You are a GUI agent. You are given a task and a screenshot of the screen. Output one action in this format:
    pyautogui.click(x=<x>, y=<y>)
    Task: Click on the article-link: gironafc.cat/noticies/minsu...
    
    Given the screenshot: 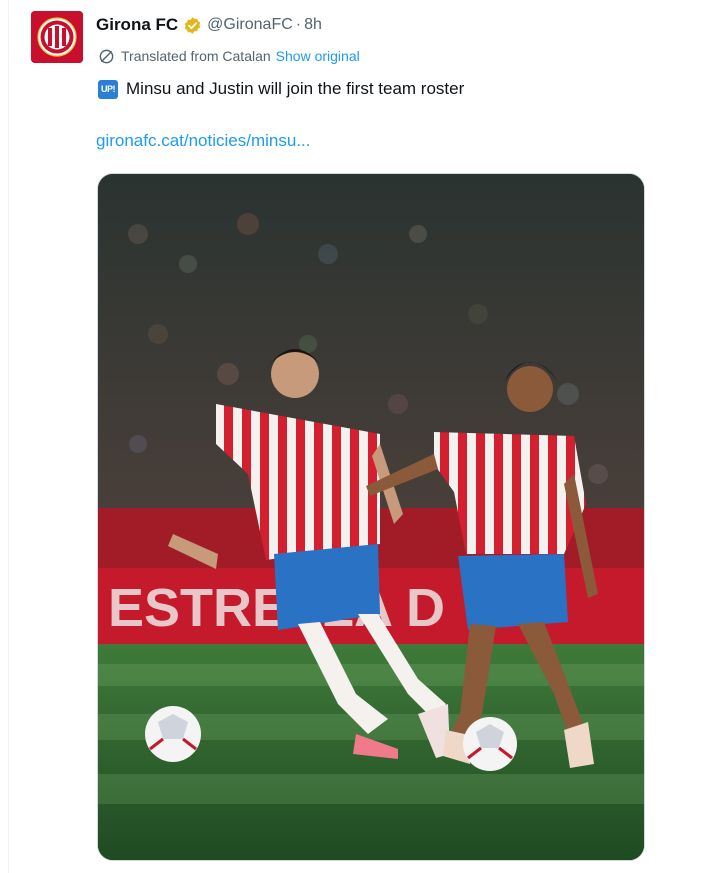 What is the action you would take?
    pyautogui.click(x=203, y=141)
    